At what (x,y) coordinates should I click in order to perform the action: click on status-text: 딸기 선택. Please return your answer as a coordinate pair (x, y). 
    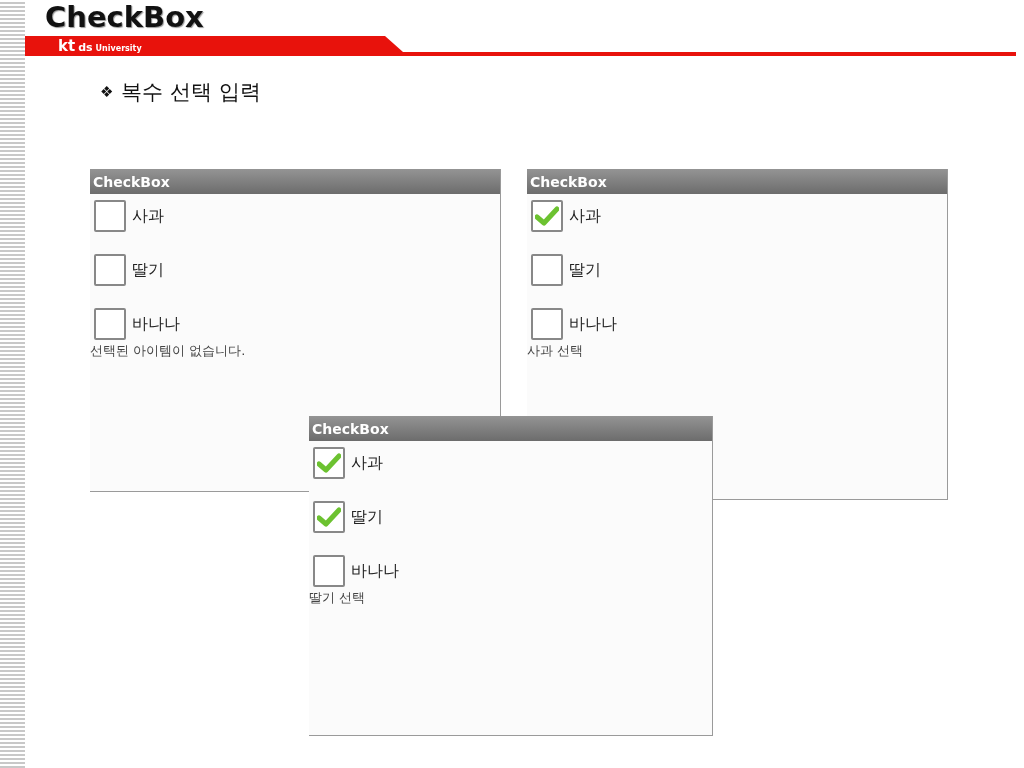
    Looking at the image, I should click on (337, 597).